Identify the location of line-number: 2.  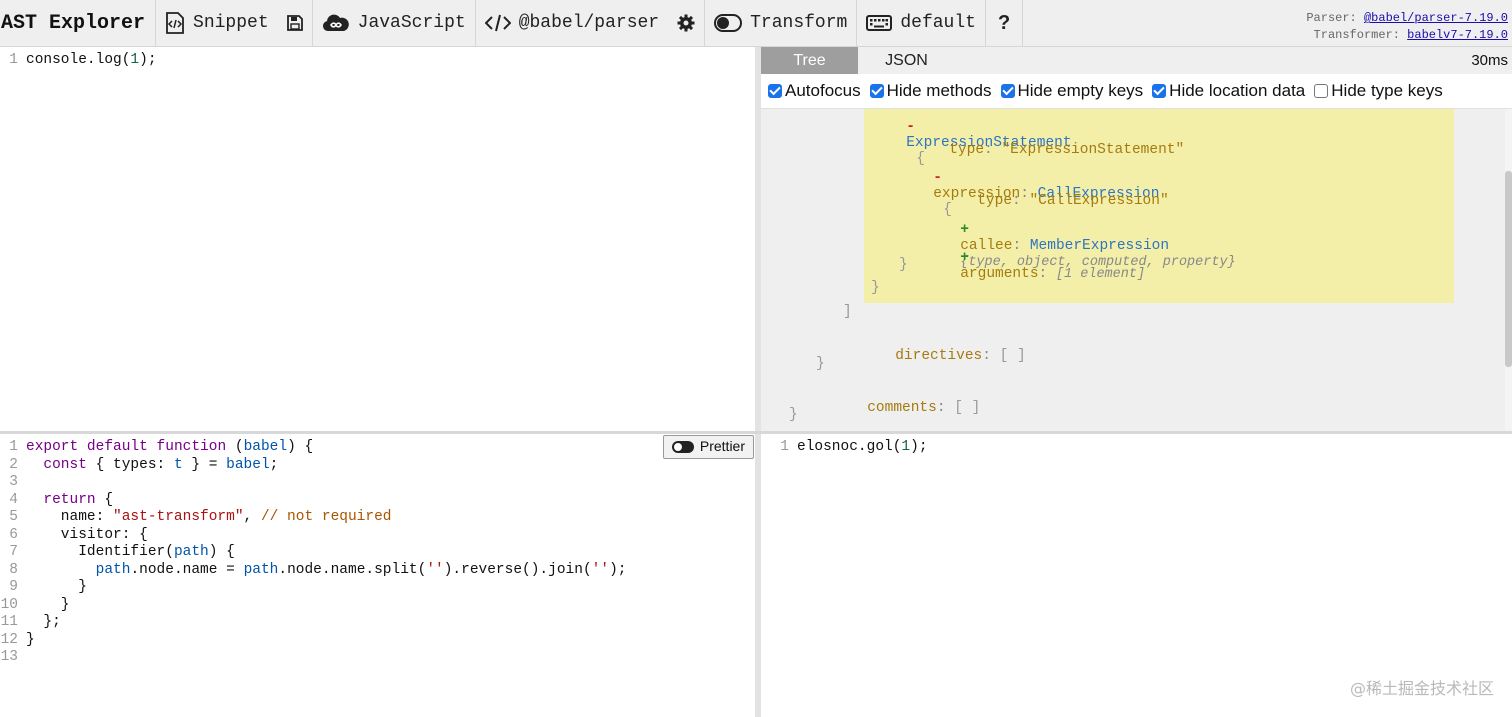
(13, 464).